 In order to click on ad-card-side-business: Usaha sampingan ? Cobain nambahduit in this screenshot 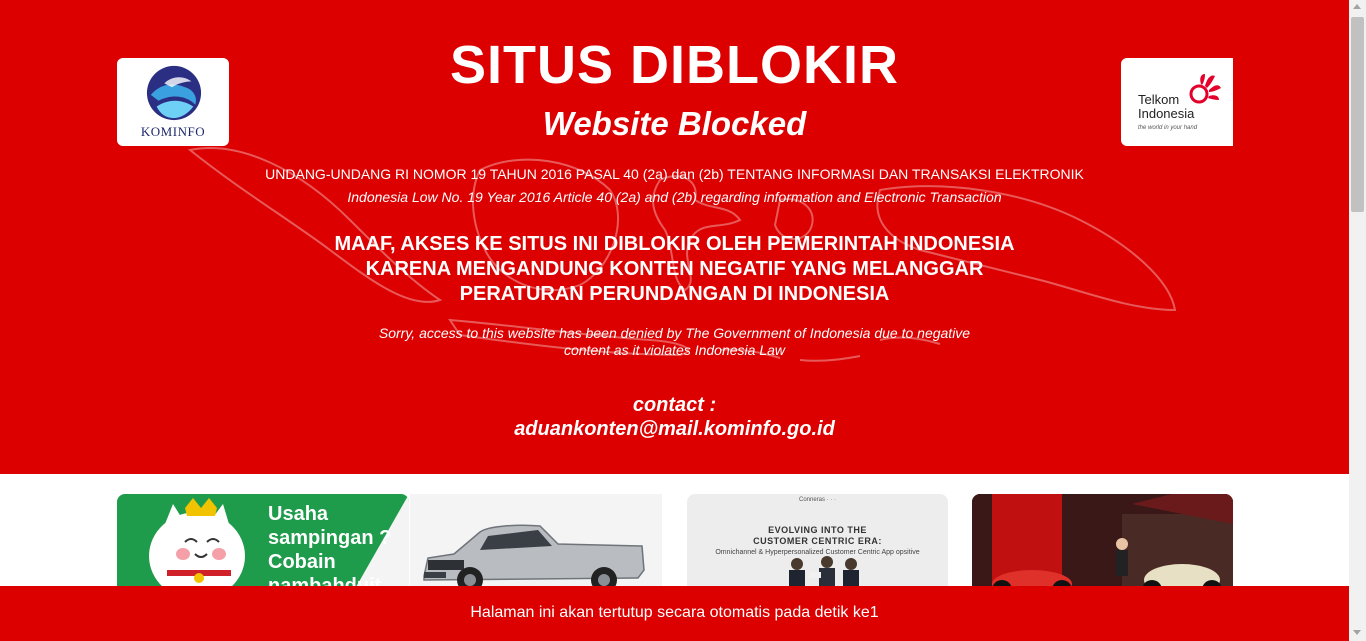, I will do `click(263, 544)`.